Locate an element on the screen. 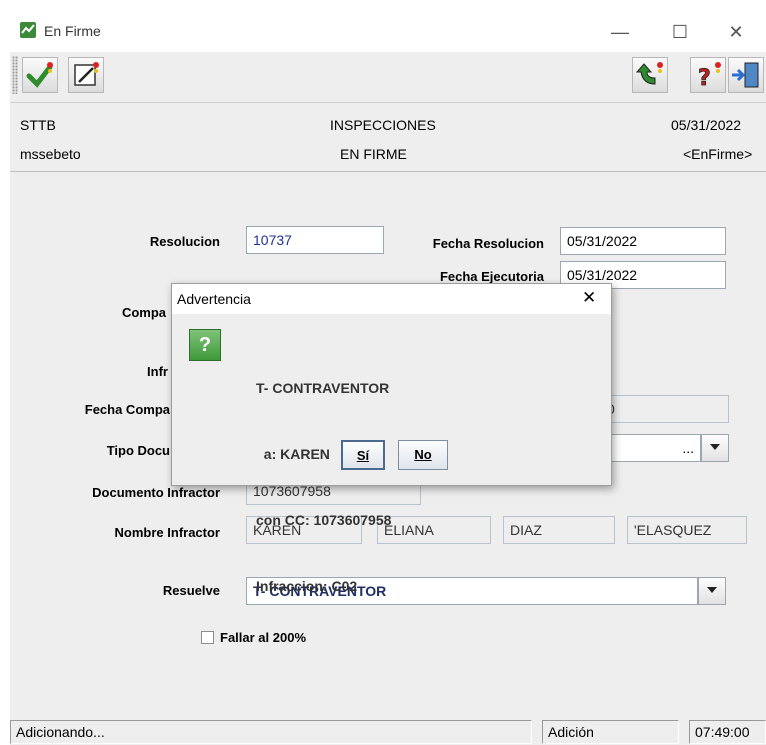  exit-button is located at coordinates (746, 75).